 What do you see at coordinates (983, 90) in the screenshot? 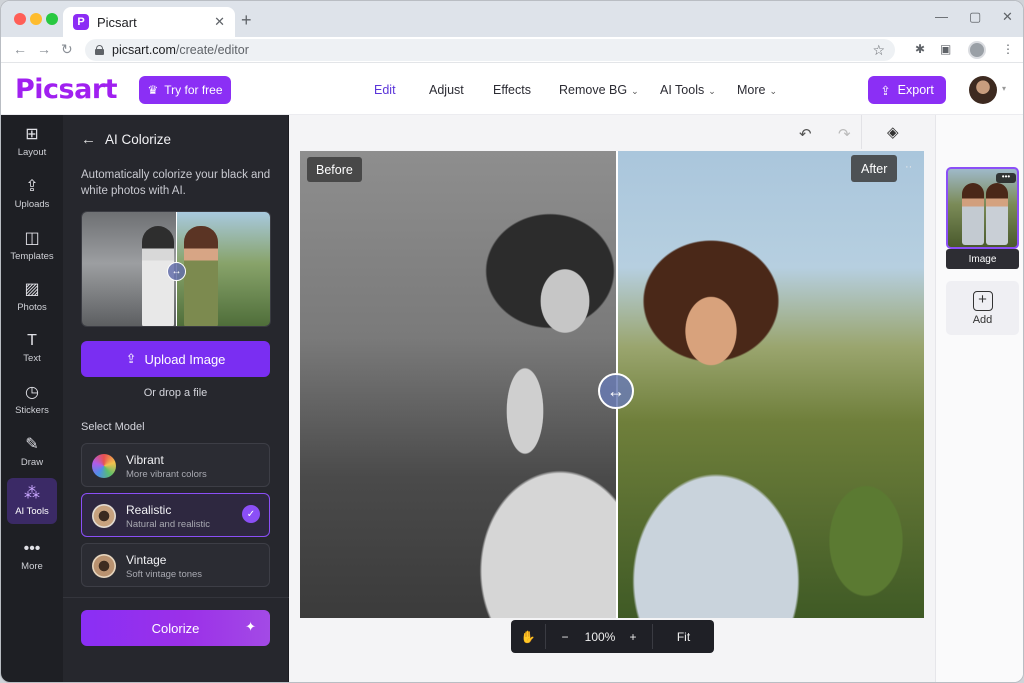
I see `user-avatar` at bounding box center [983, 90].